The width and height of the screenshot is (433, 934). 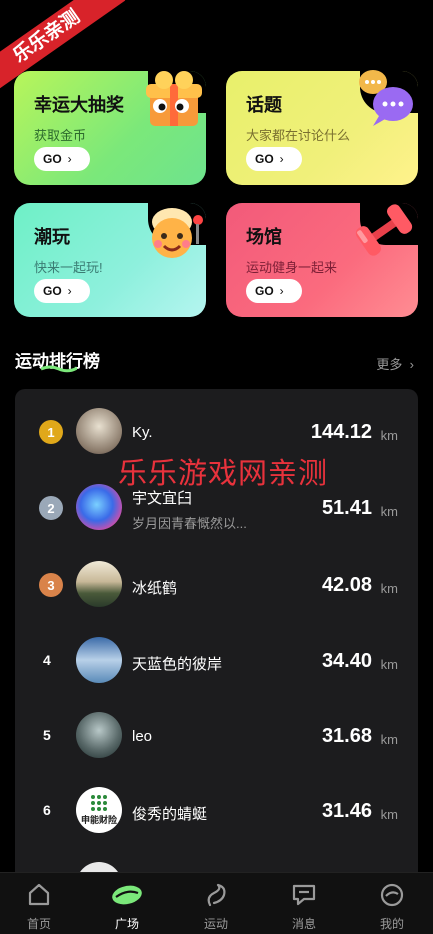 I want to click on rank-number: 6, so click(x=47, y=810).